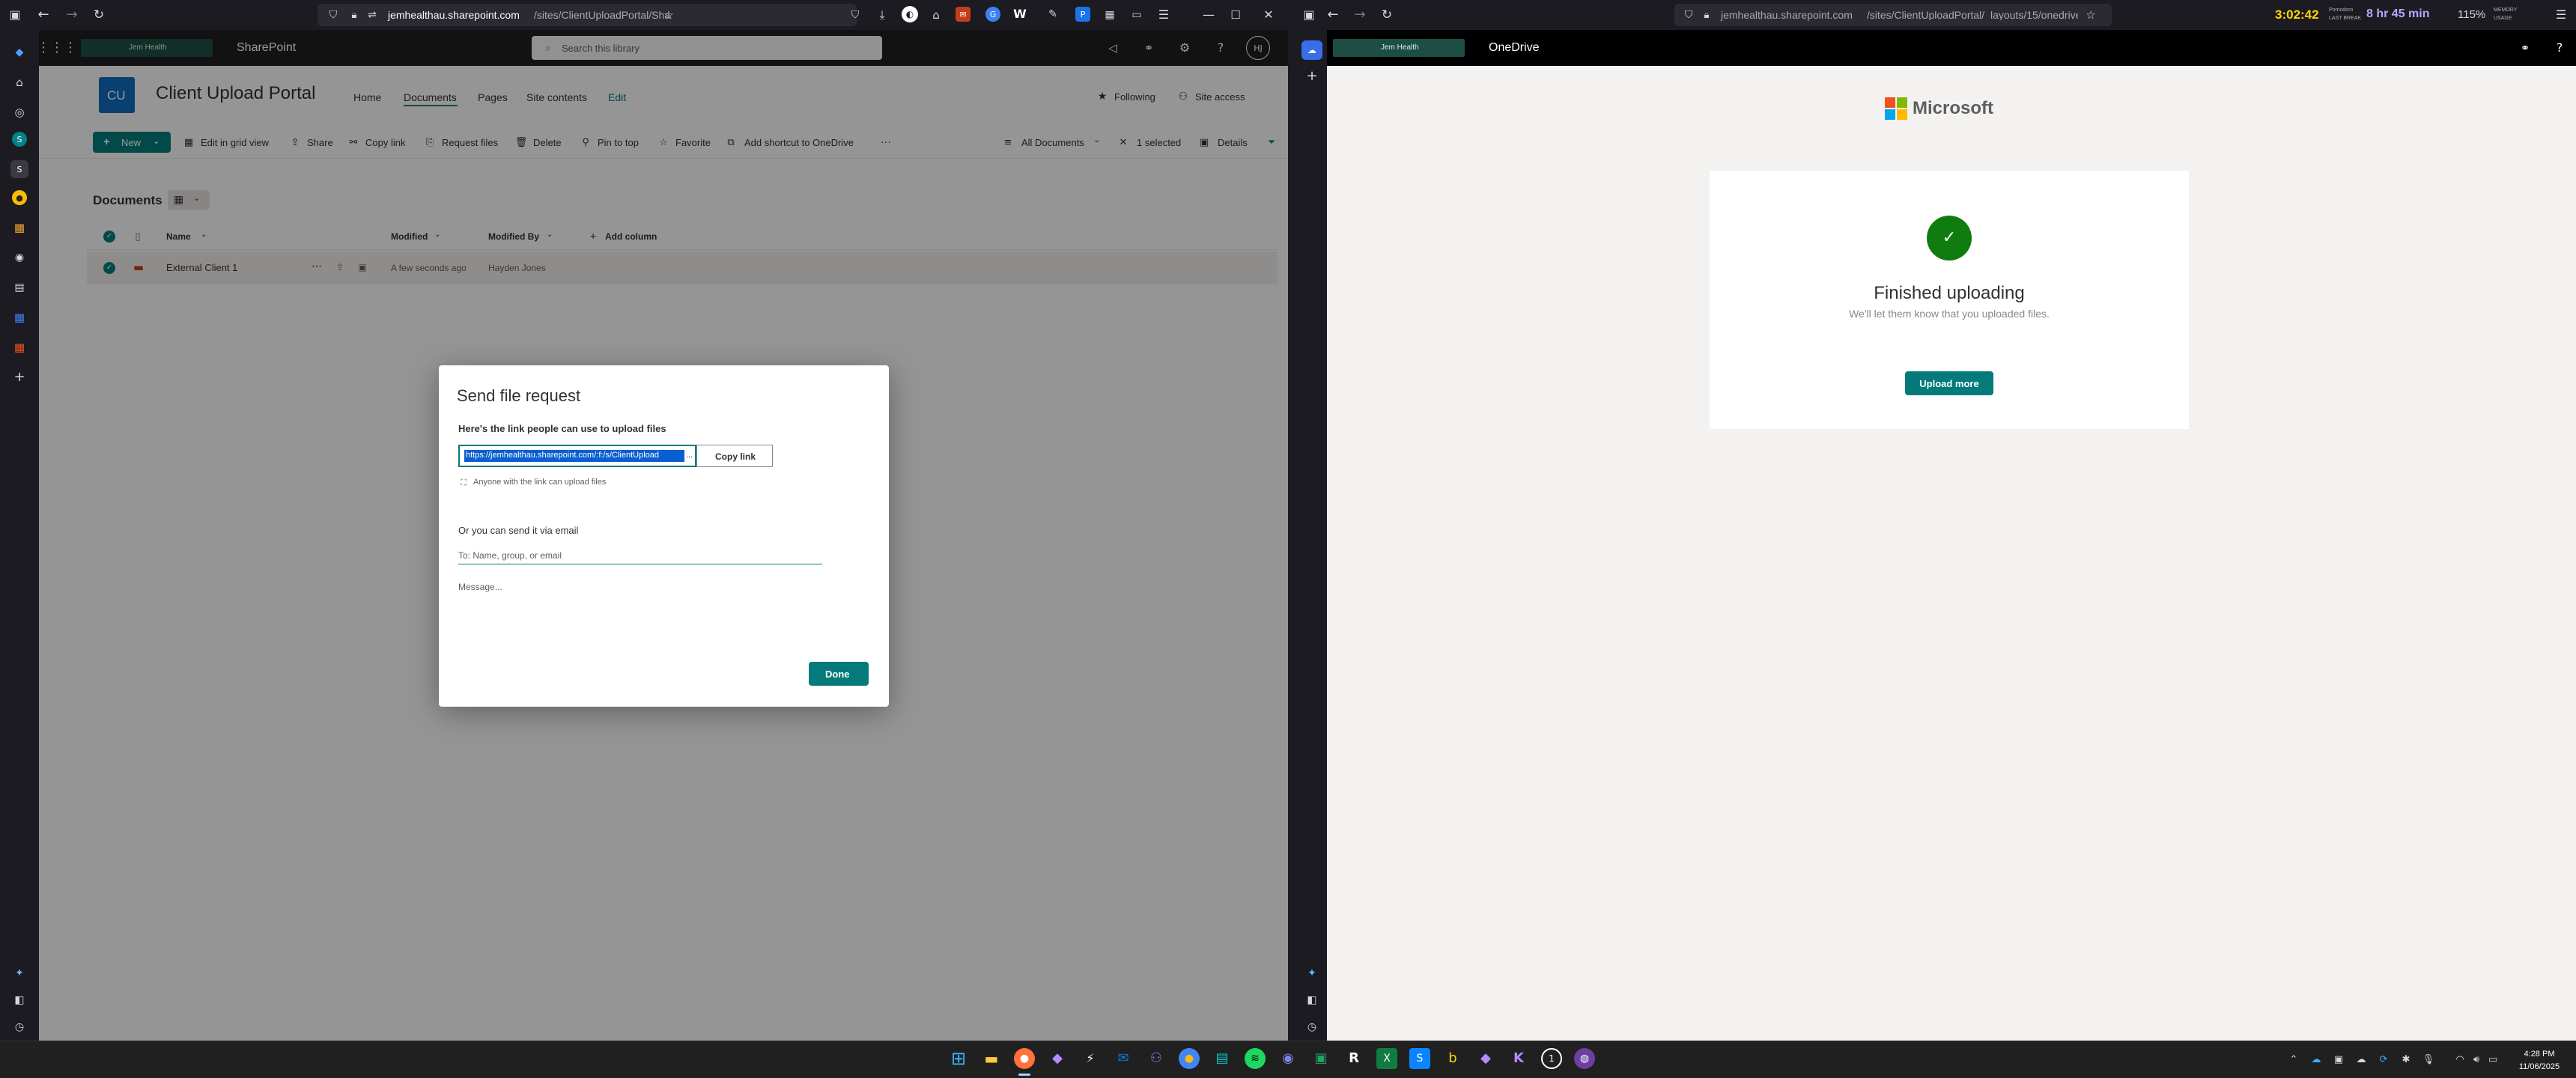  Describe the element at coordinates (1386, 14) in the screenshot. I see `right-reload-icon: ↻` at that location.